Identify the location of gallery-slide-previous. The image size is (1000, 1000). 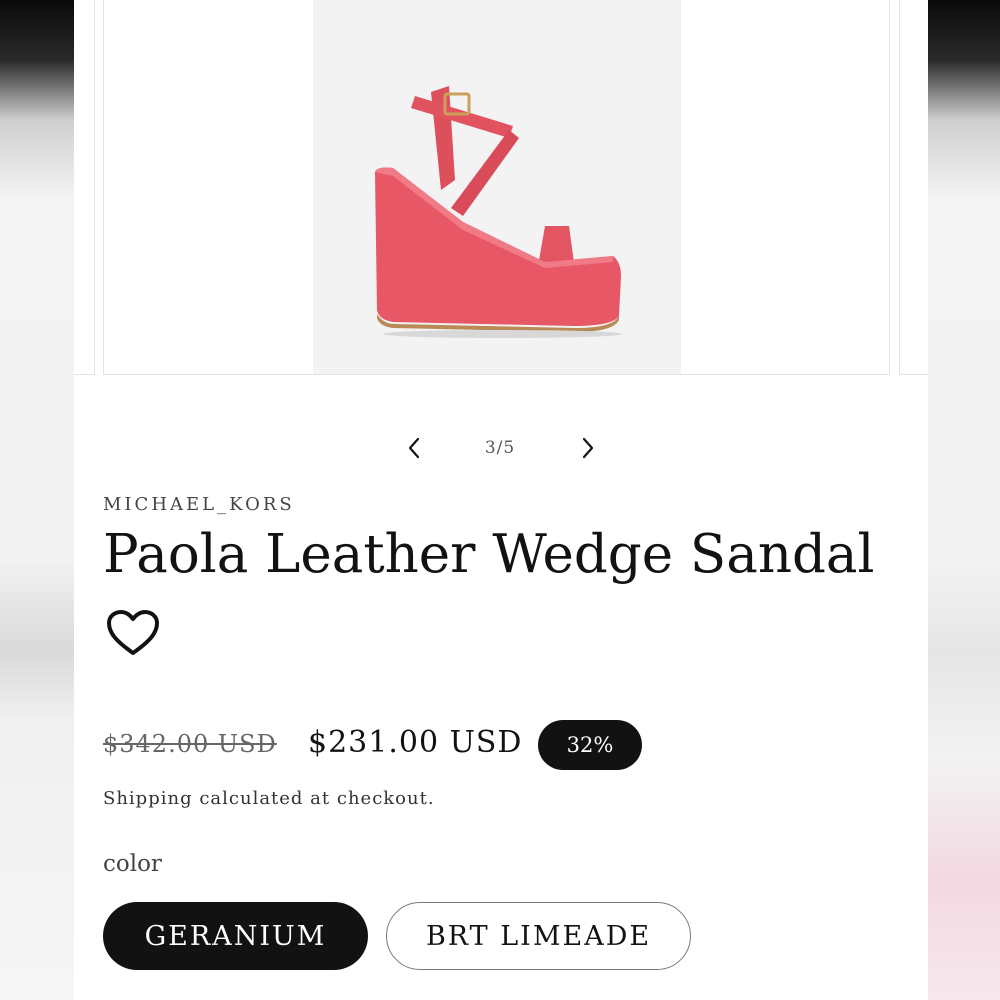
(84, 187).